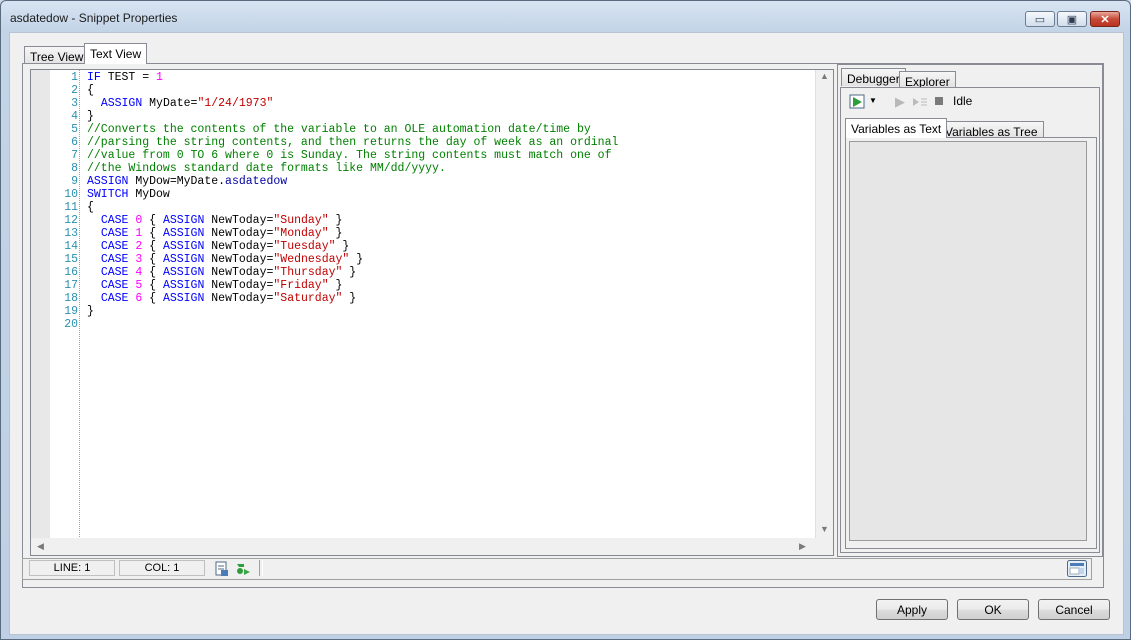 The width and height of the screenshot is (1131, 640). What do you see at coordinates (824, 529) in the screenshot?
I see `scroll-down-icon: ▼` at bounding box center [824, 529].